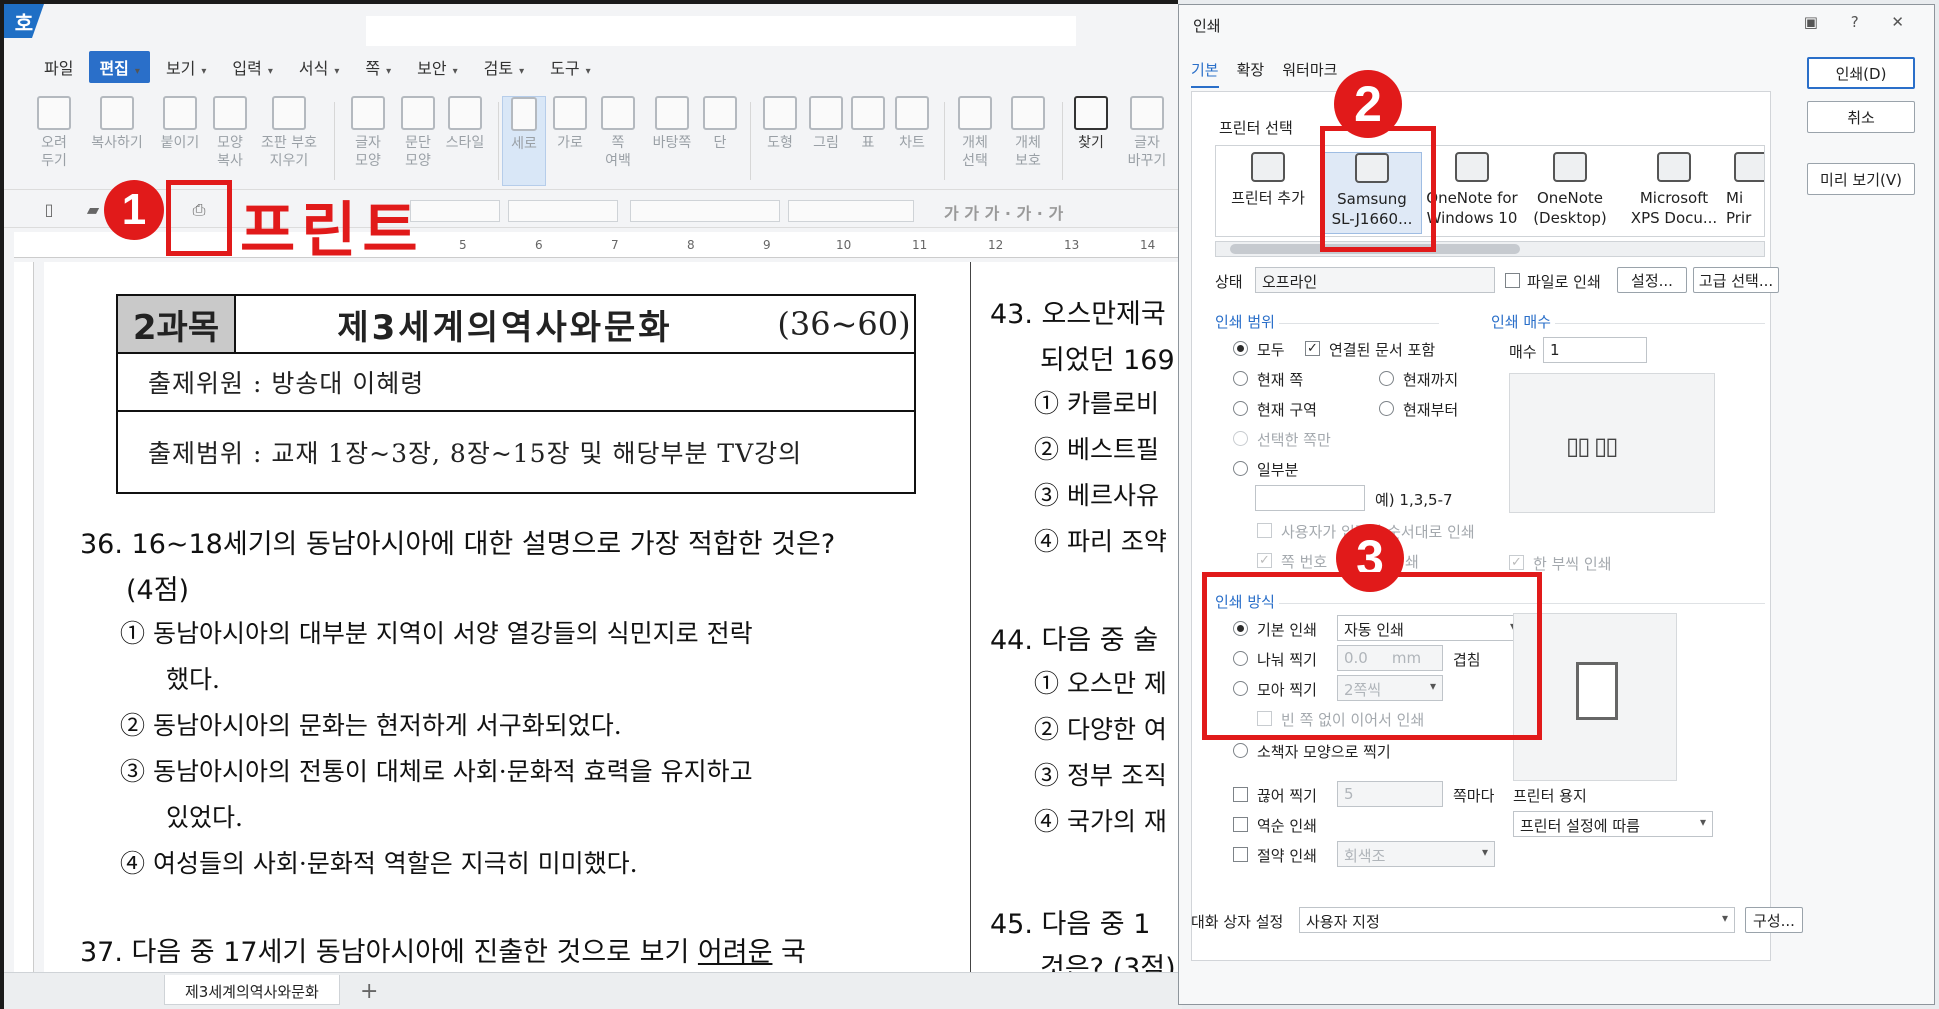 The image size is (1939, 1009). What do you see at coordinates (1490, 249) in the screenshot?
I see `printer-list-scrollbar` at bounding box center [1490, 249].